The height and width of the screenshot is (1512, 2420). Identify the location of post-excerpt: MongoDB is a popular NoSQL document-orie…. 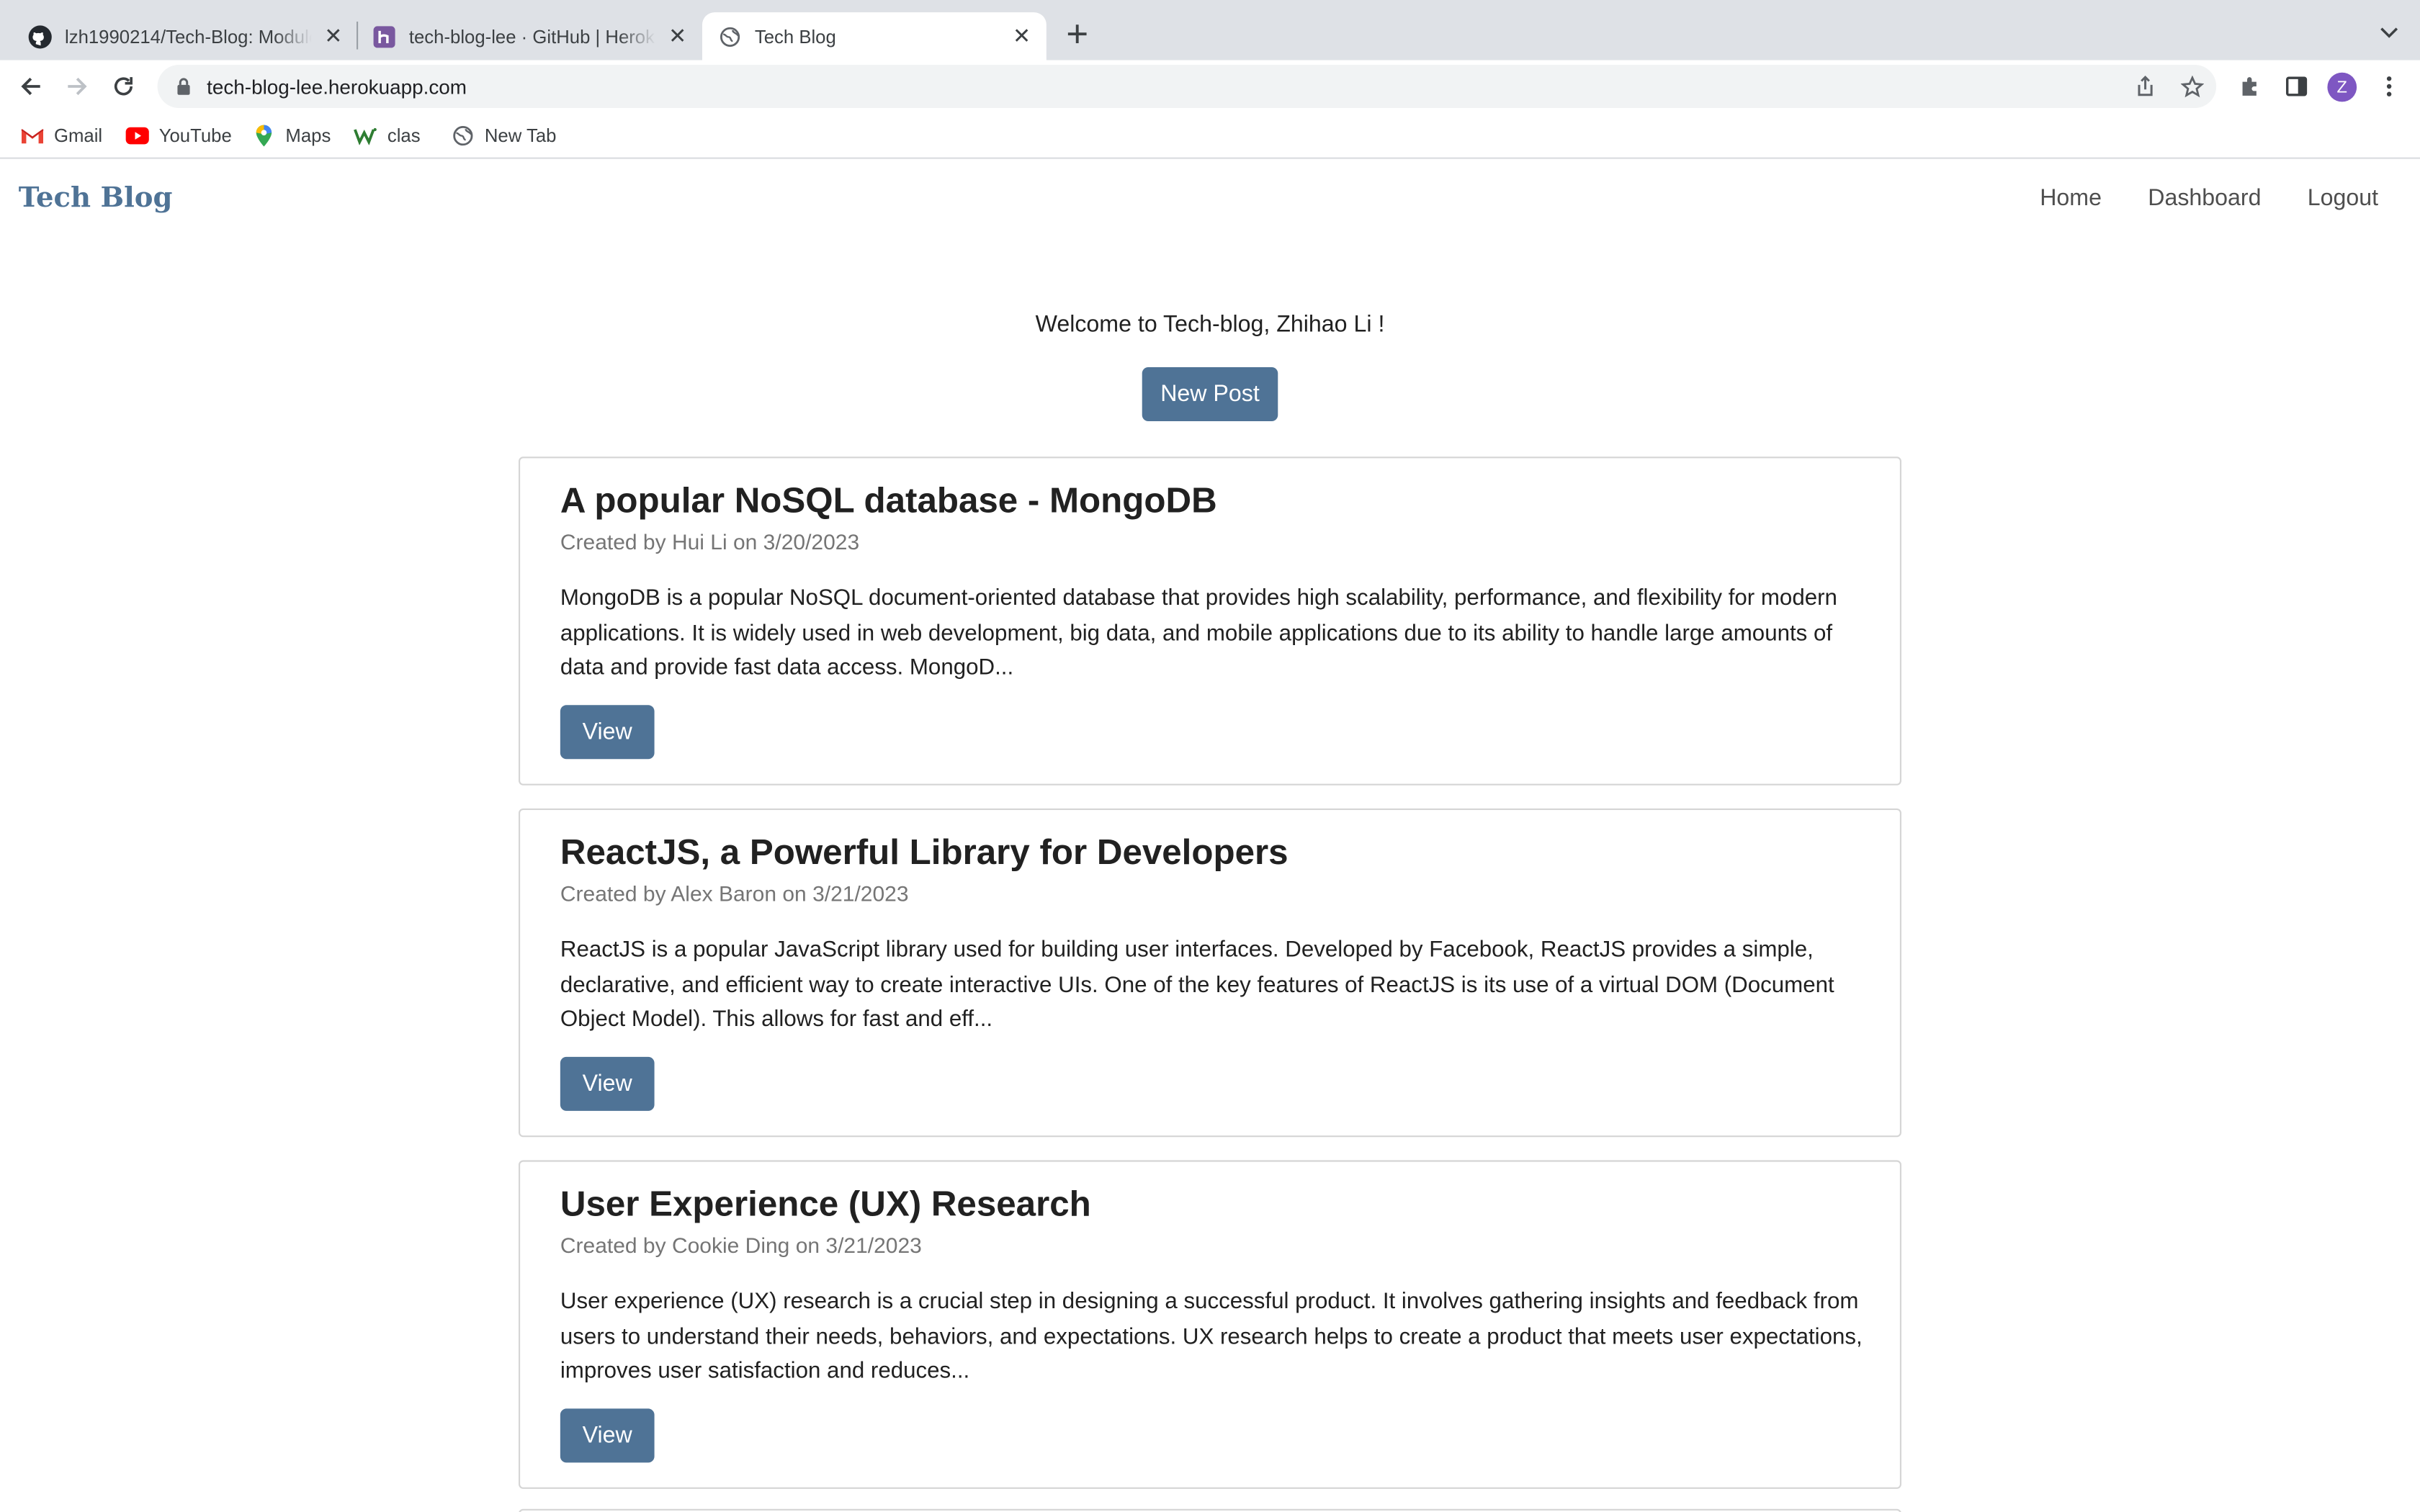
(1198, 633).